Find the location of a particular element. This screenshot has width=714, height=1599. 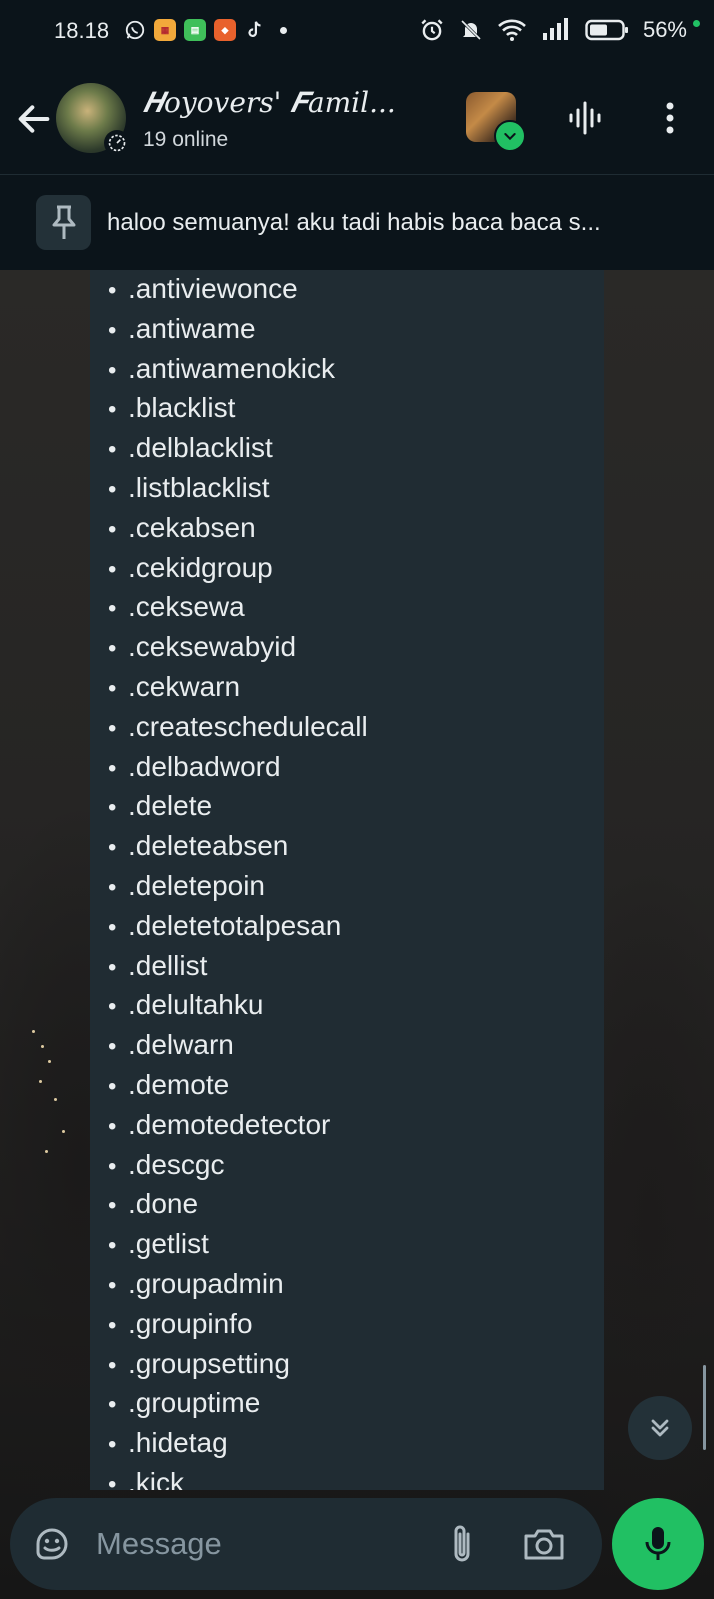

command-list-item: • .antiviewonce is located at coordinates (238, 290).